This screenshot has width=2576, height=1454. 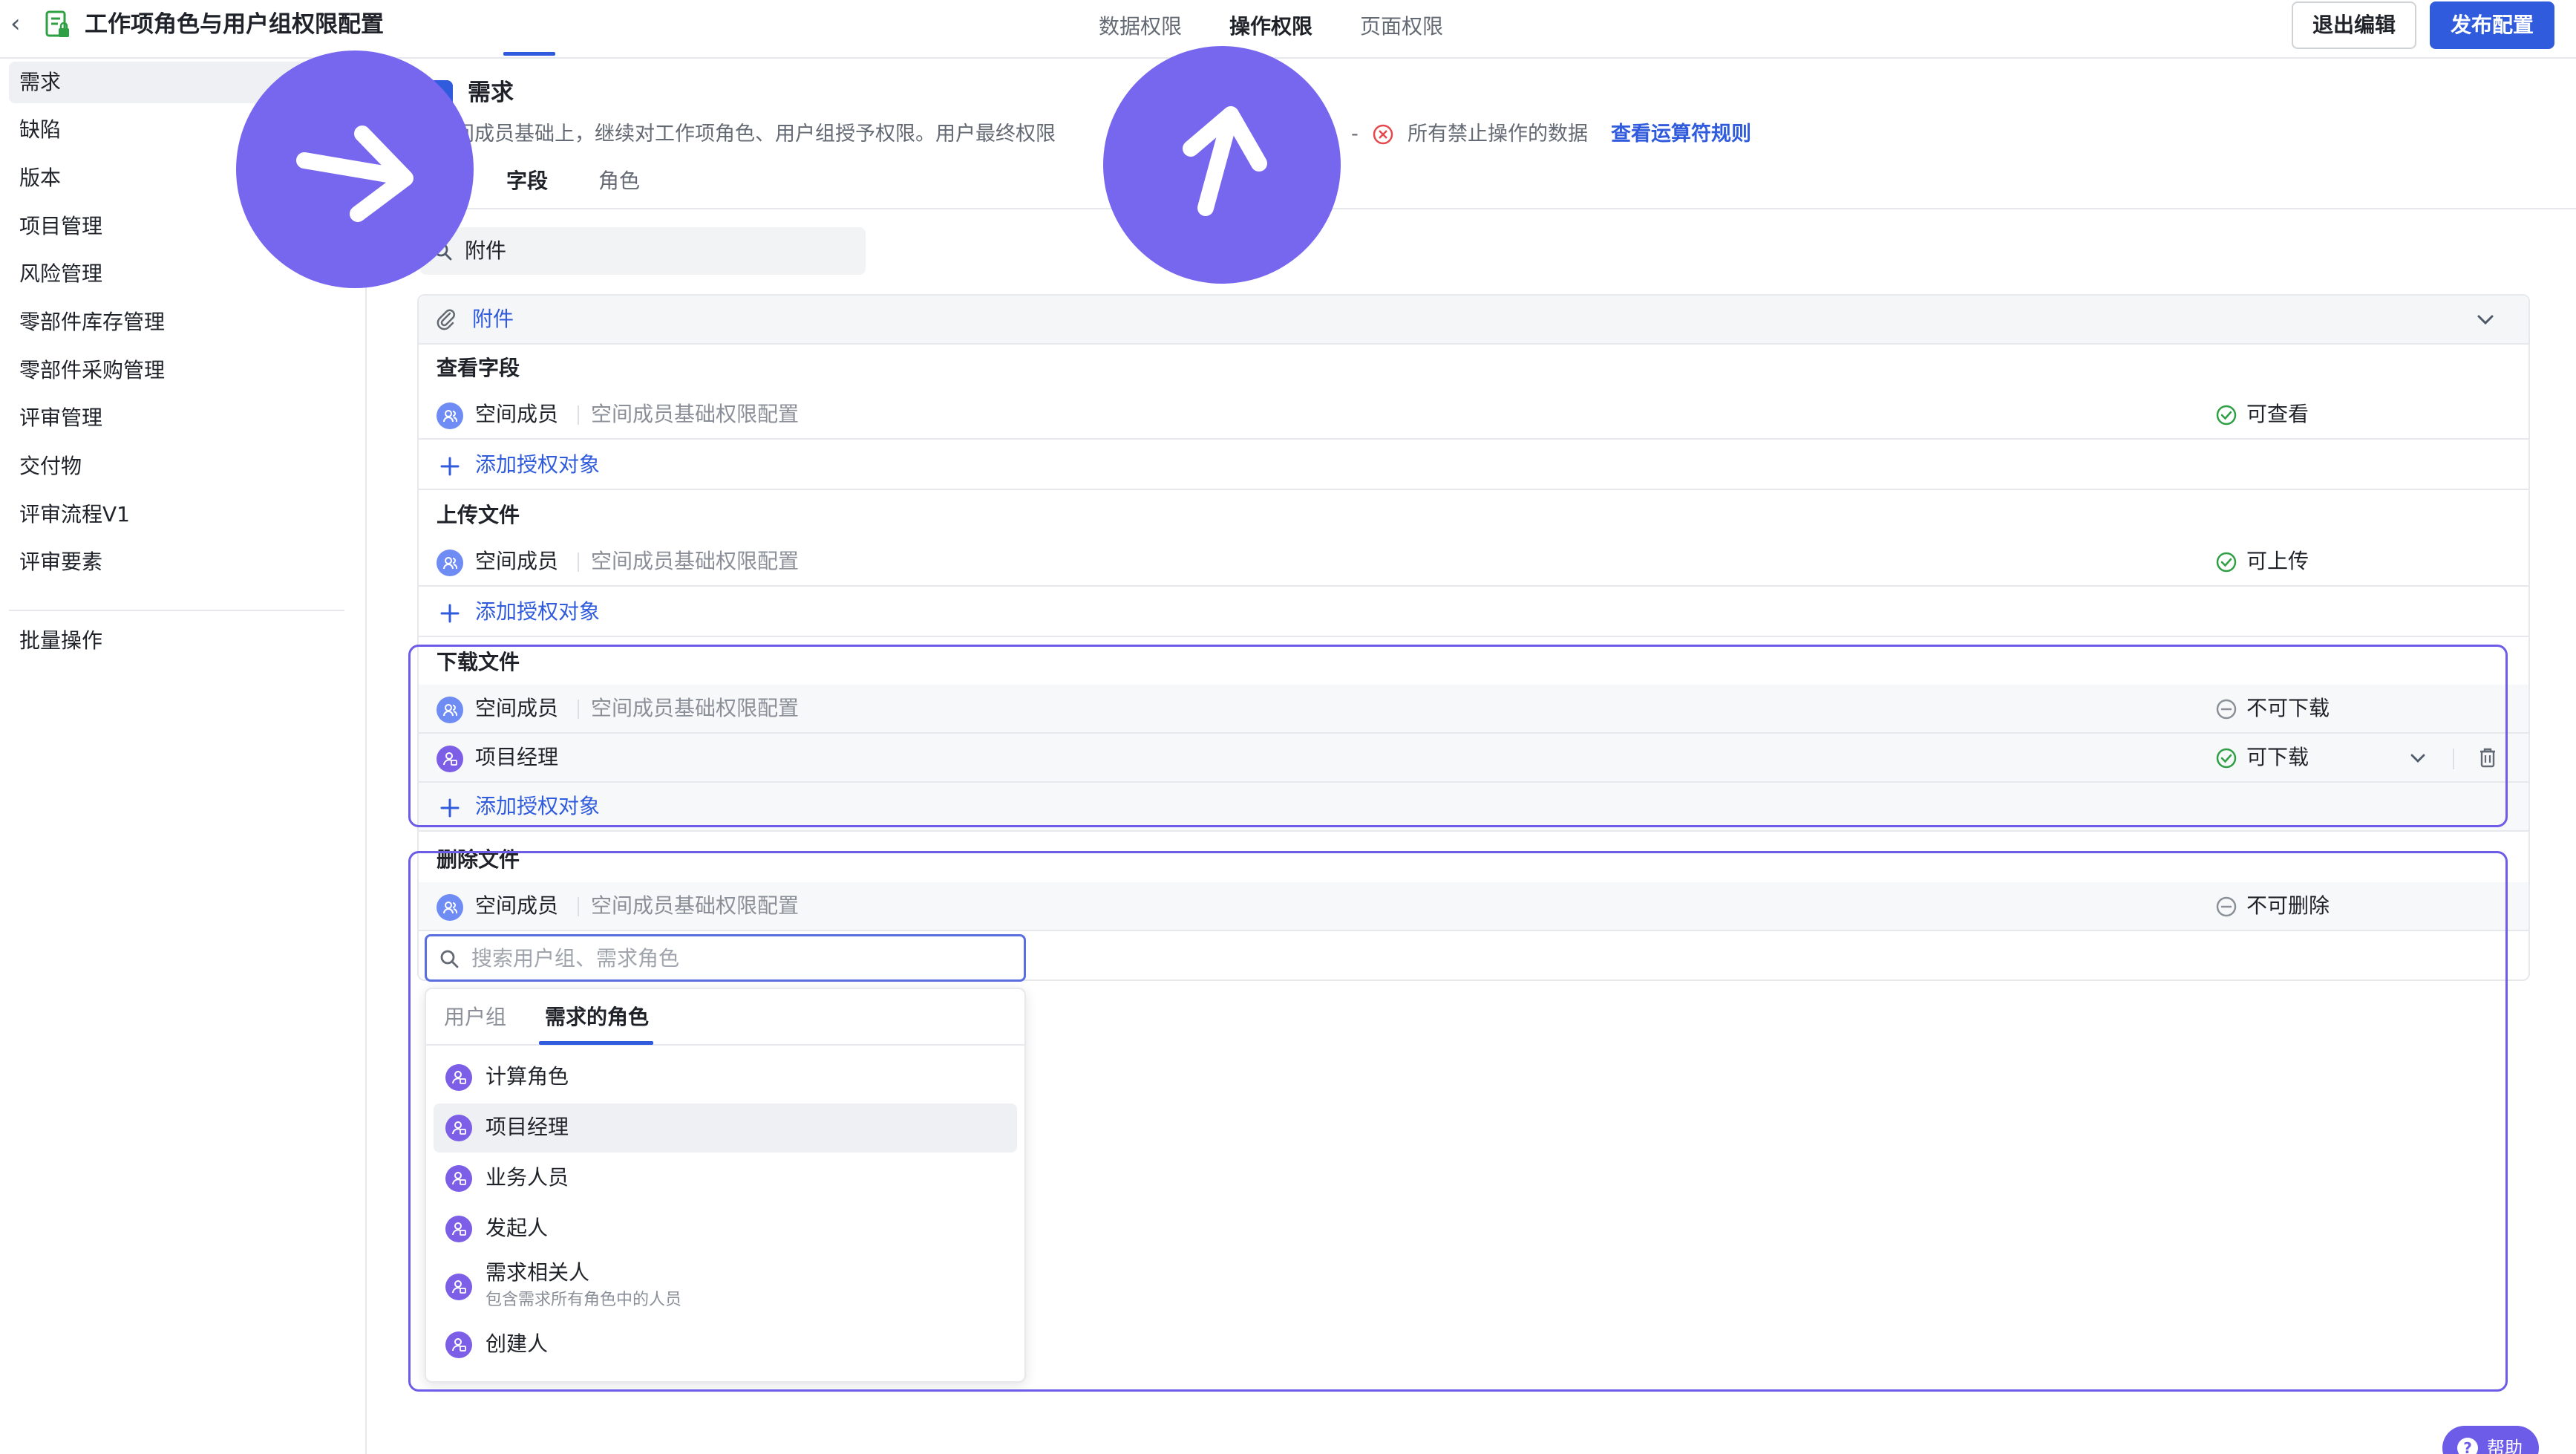 What do you see at coordinates (58, 25) in the screenshot?
I see `document-lock-icon` at bounding box center [58, 25].